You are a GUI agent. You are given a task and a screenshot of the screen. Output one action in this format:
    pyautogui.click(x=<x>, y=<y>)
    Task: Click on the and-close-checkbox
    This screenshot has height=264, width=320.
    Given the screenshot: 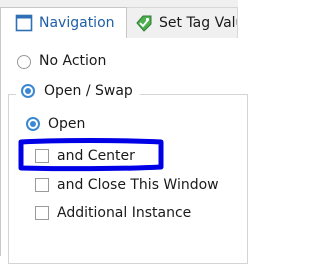 What is the action you would take?
    pyautogui.click(x=42, y=185)
    